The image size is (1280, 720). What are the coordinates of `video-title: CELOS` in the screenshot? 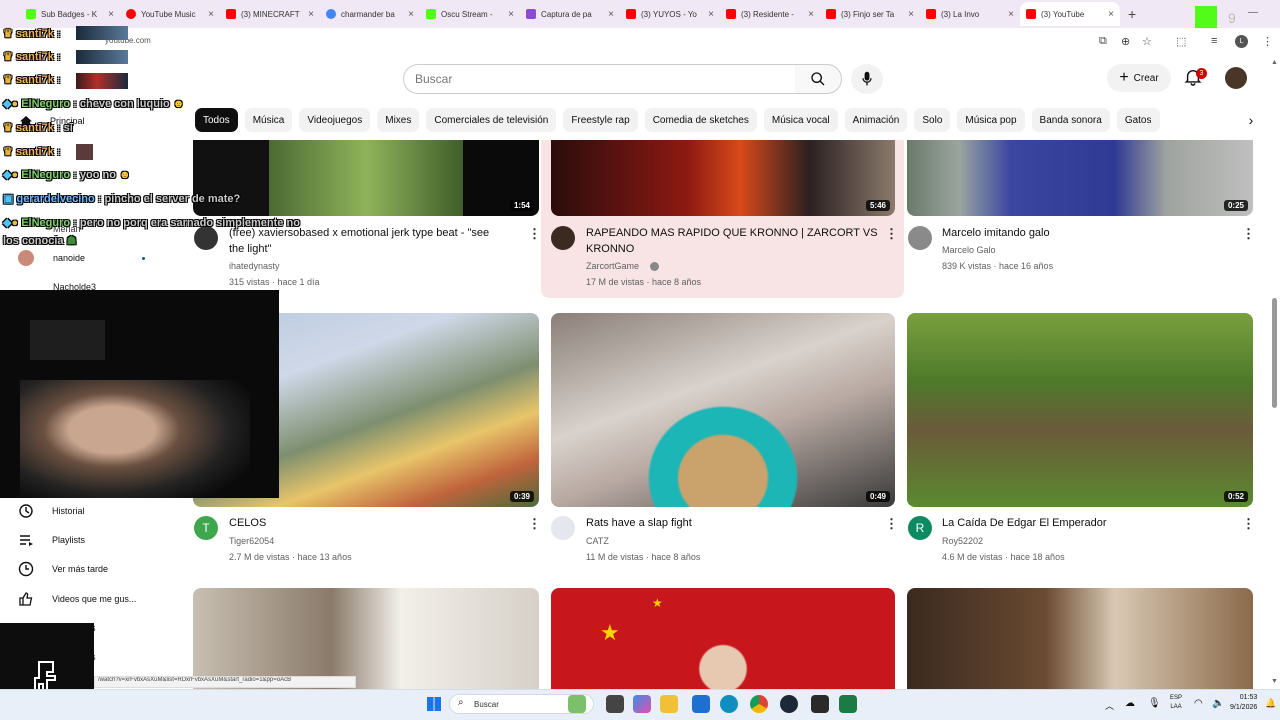 It's located at (247, 523).